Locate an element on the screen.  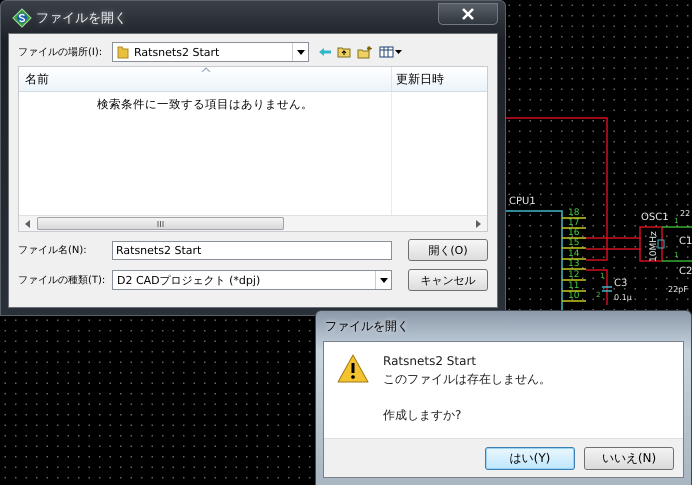
question-text: 作成しますか? is located at coordinates (422, 415).